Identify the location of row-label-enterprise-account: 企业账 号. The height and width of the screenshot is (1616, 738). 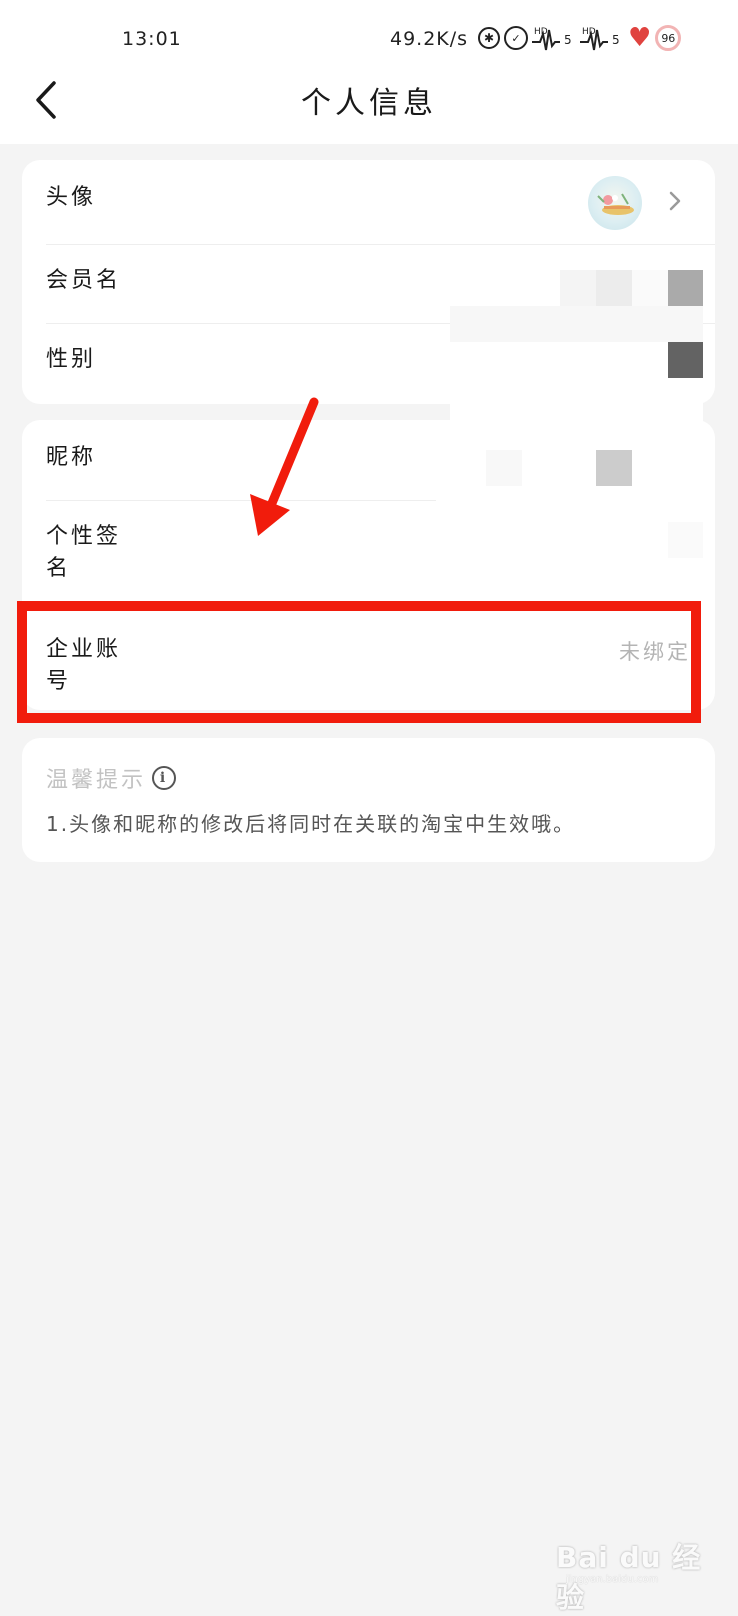
(84, 665).